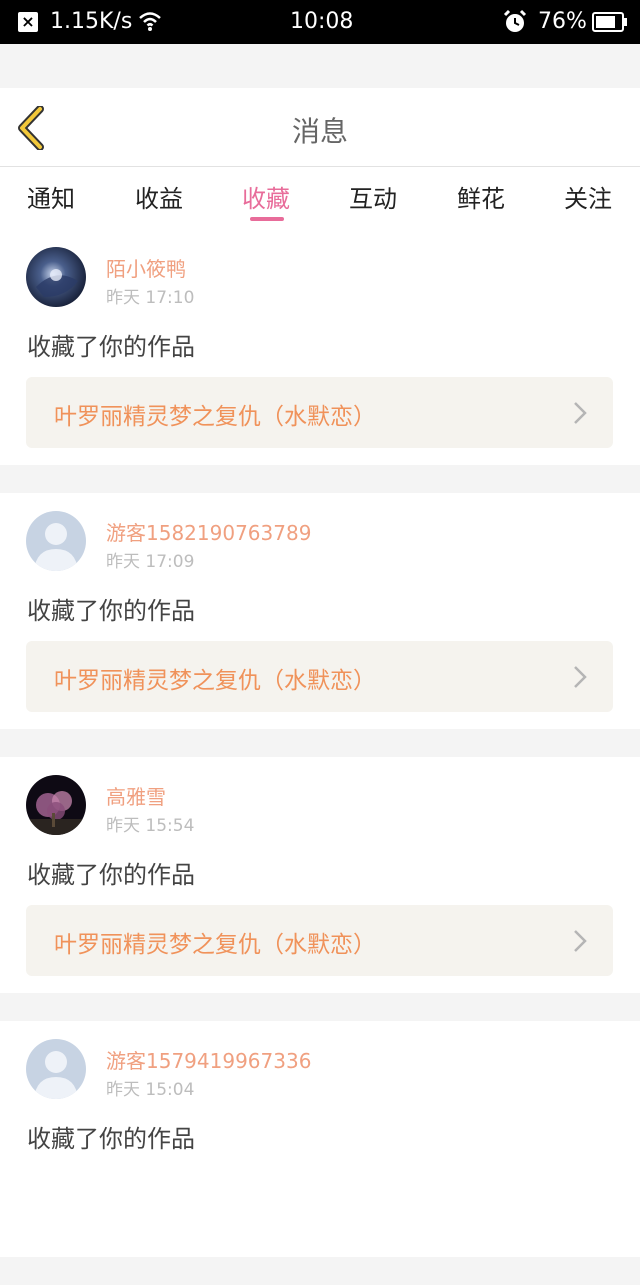  Describe the element at coordinates (320, 66) in the screenshot. I see `top-spacer` at that location.